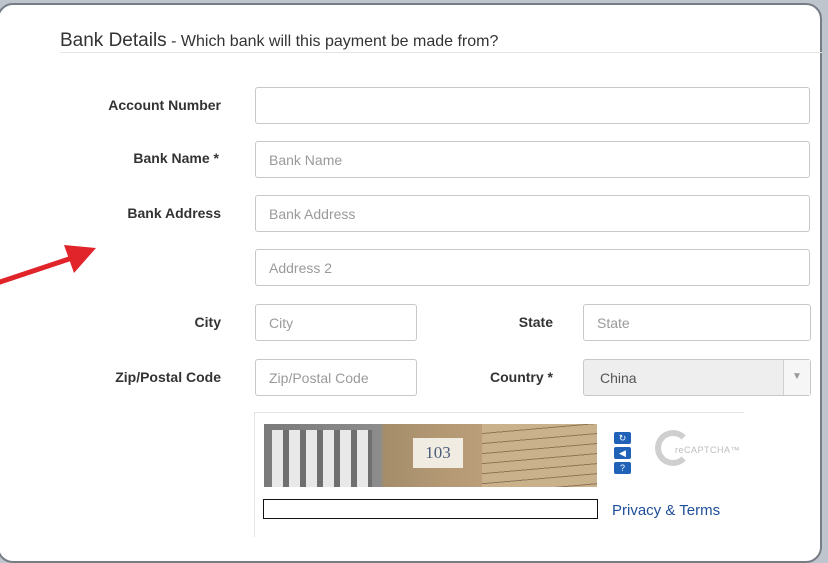 Image resolution: width=828 pixels, height=563 pixels. I want to click on account-number-input, so click(532, 105).